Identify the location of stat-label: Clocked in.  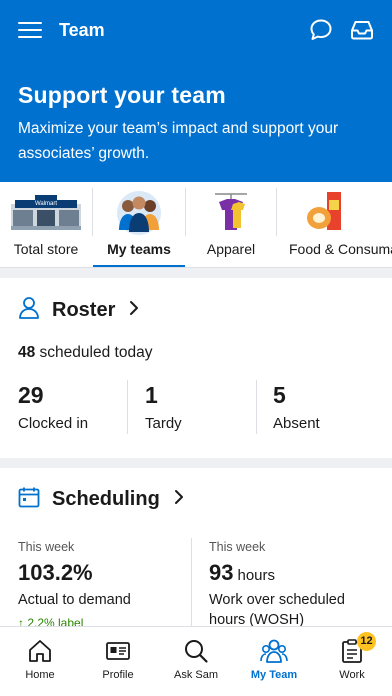
(53, 423).